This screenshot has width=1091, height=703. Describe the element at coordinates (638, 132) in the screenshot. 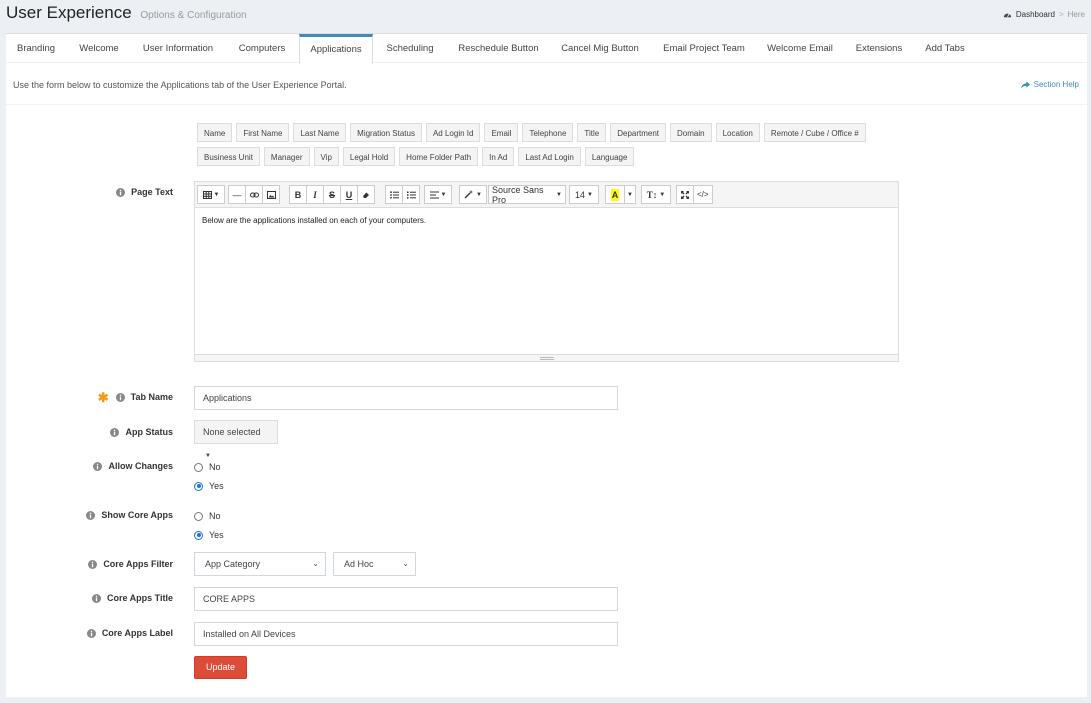

I see `token-button: Department` at that location.